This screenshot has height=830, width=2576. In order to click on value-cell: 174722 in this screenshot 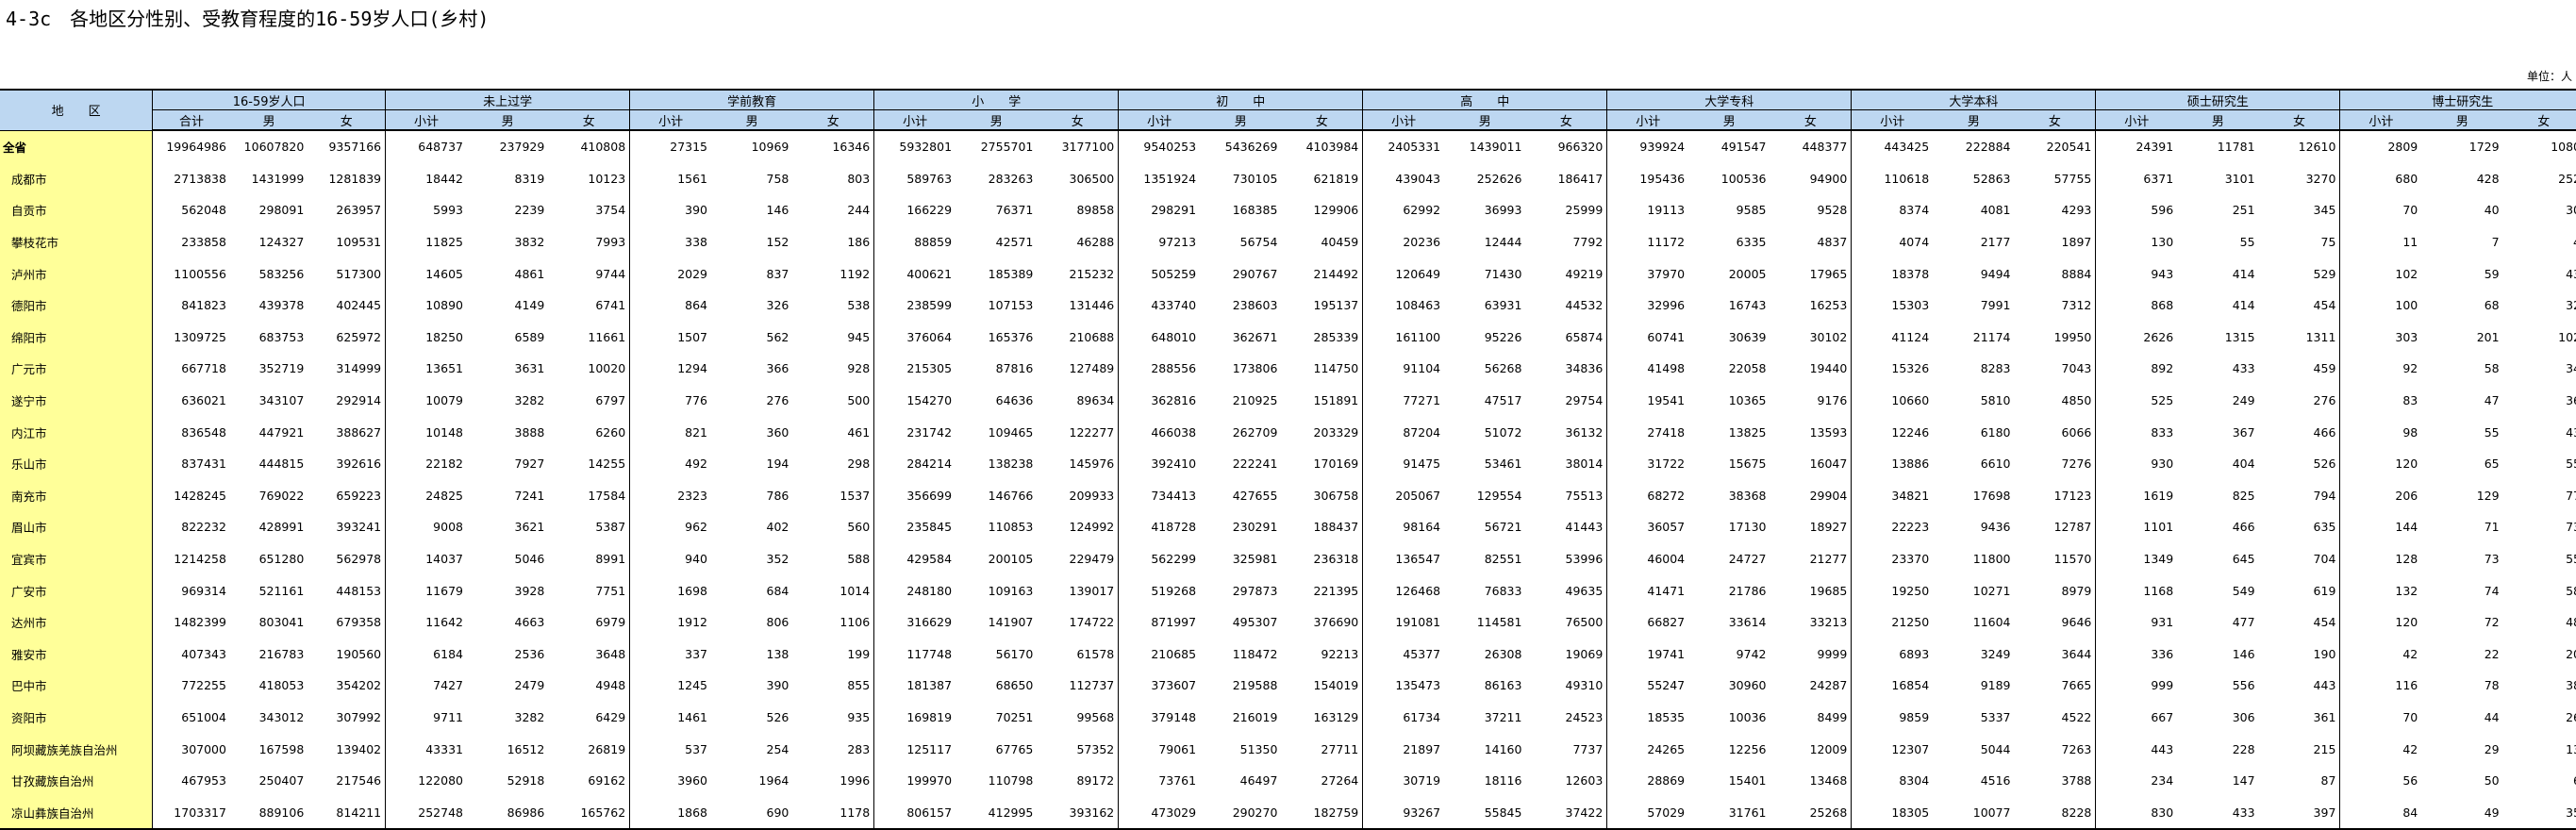, I will do `click(1092, 622)`.